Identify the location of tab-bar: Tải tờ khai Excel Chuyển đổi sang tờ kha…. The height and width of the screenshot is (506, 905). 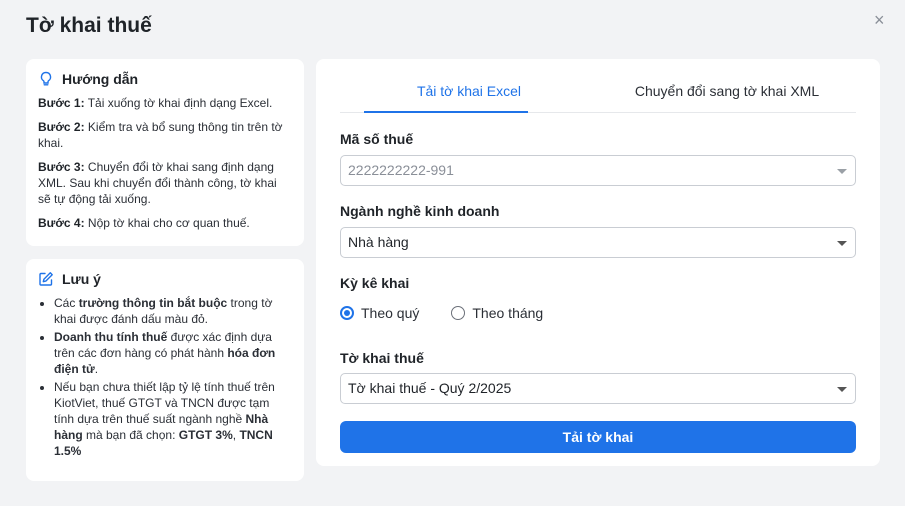
(598, 86).